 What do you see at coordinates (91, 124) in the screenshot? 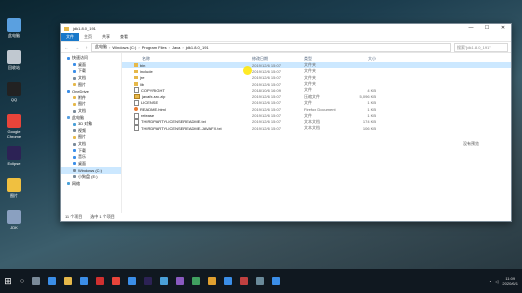
I see `sidebar-item: 3D 对象` at bounding box center [91, 124].